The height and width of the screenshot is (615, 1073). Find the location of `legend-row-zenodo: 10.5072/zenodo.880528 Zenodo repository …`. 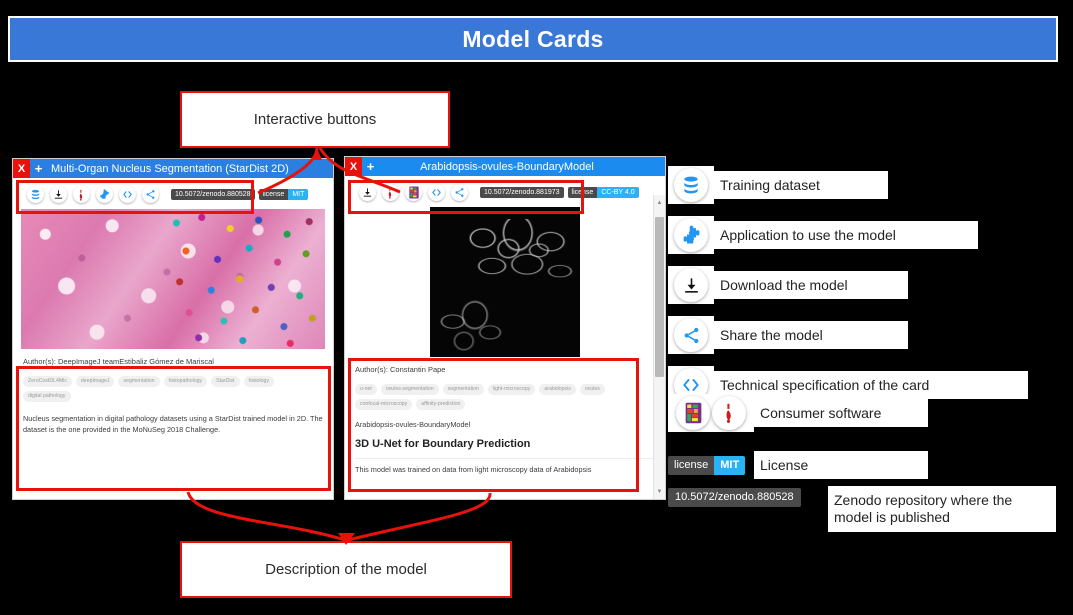

legend-row-zenodo: 10.5072/zenodo.880528 Zenodo repository … is located at coordinates (862, 509).